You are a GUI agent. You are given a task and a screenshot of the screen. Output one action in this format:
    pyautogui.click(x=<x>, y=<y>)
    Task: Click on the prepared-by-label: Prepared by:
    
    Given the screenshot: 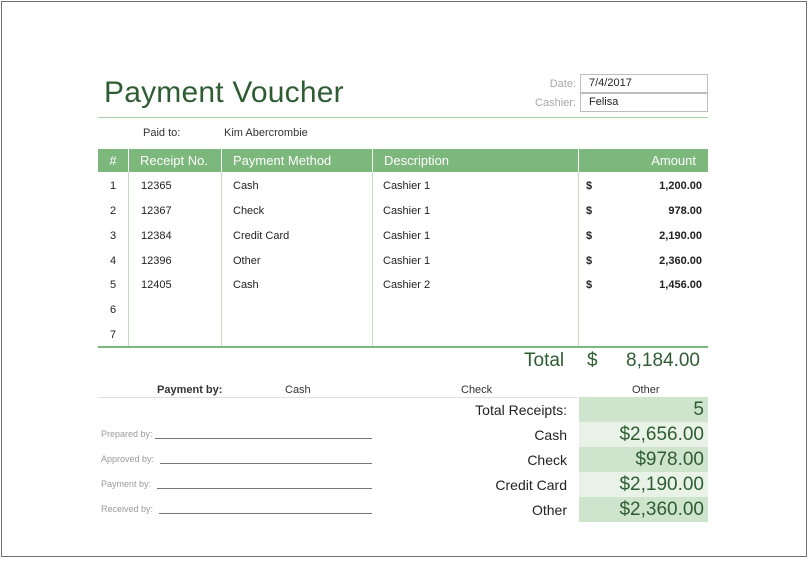 What is the action you would take?
    pyautogui.click(x=127, y=434)
    